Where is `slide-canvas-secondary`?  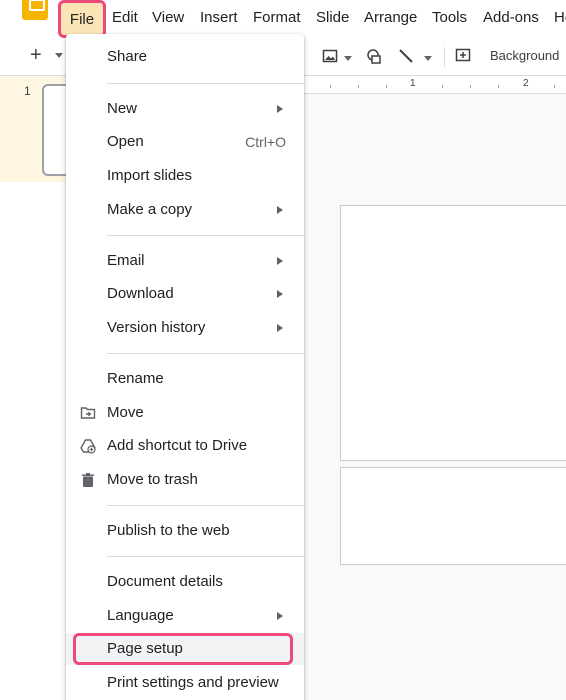 slide-canvas-secondary is located at coordinates (453, 516).